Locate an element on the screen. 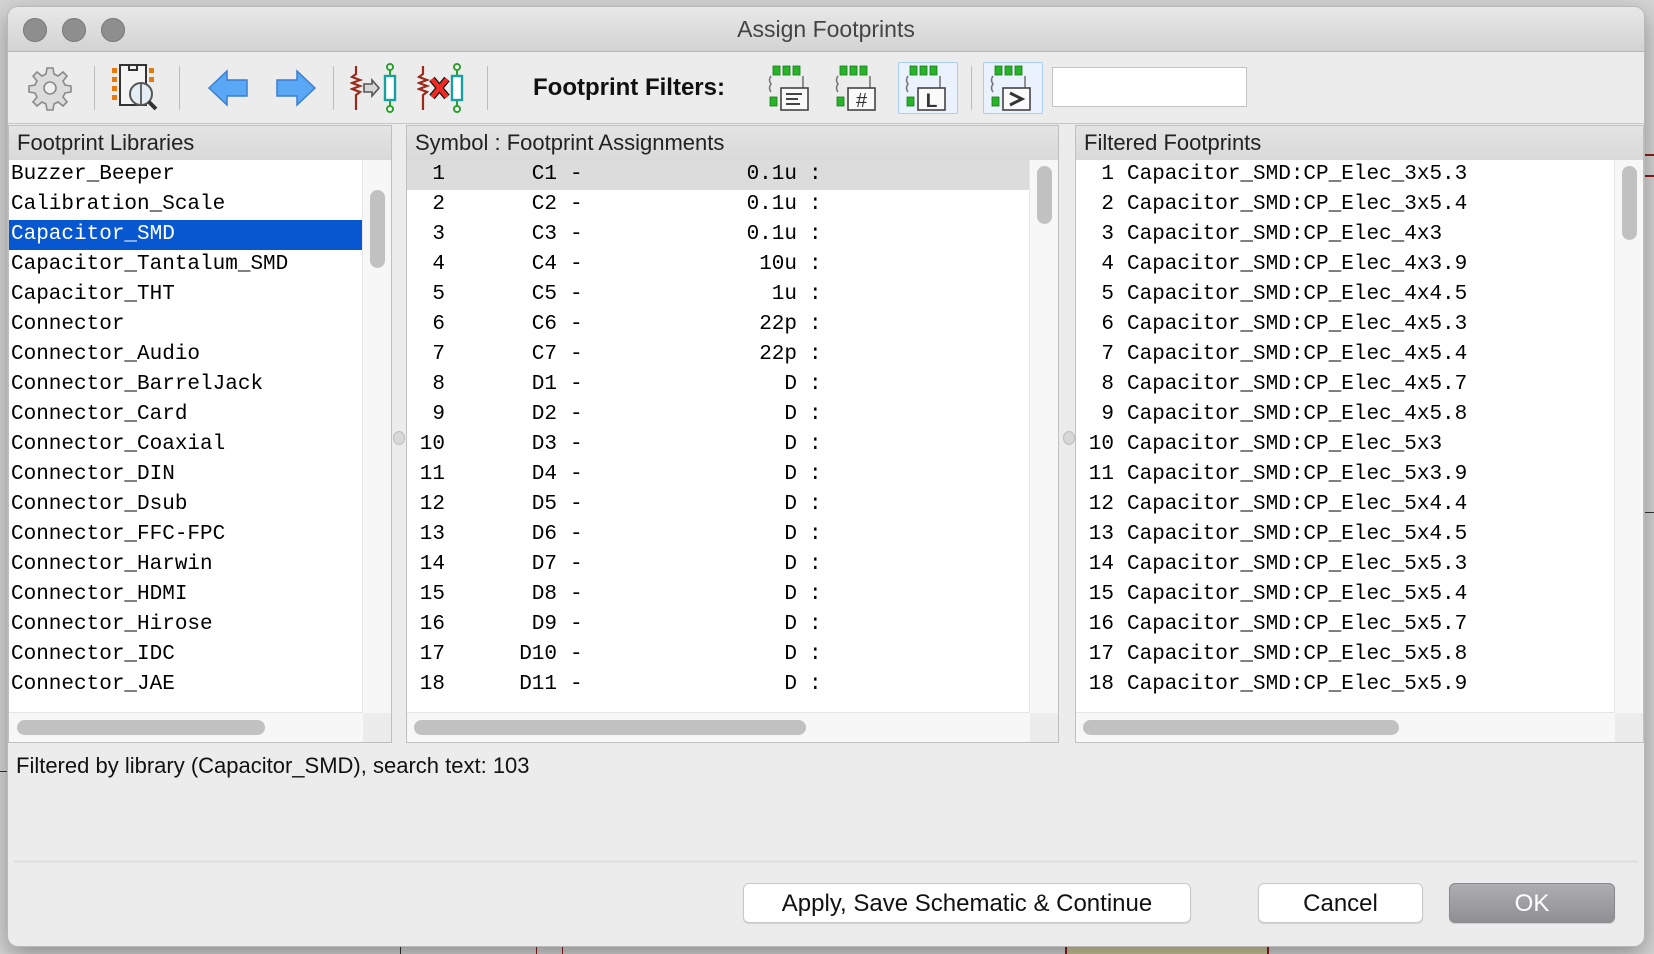 The image size is (1654, 954). assignment-reference: C3 is located at coordinates (544, 234).